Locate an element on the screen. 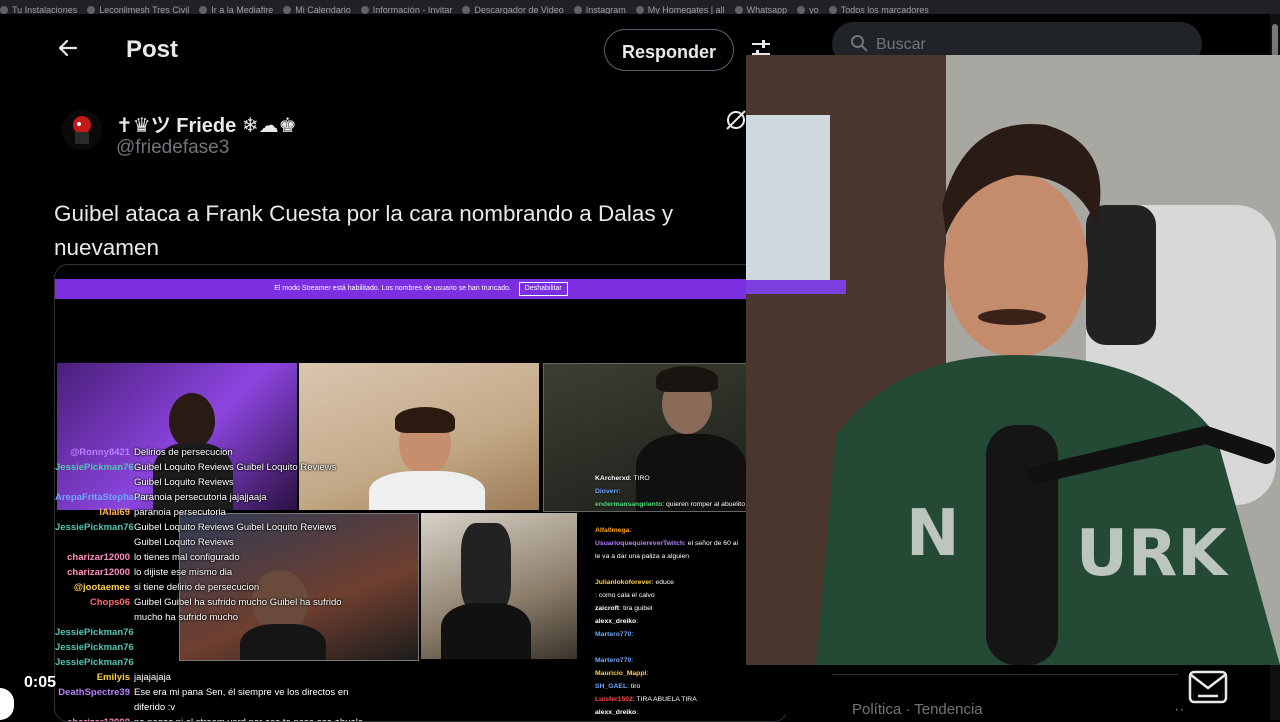  chat-username: Dioverr is located at coordinates (607, 491).